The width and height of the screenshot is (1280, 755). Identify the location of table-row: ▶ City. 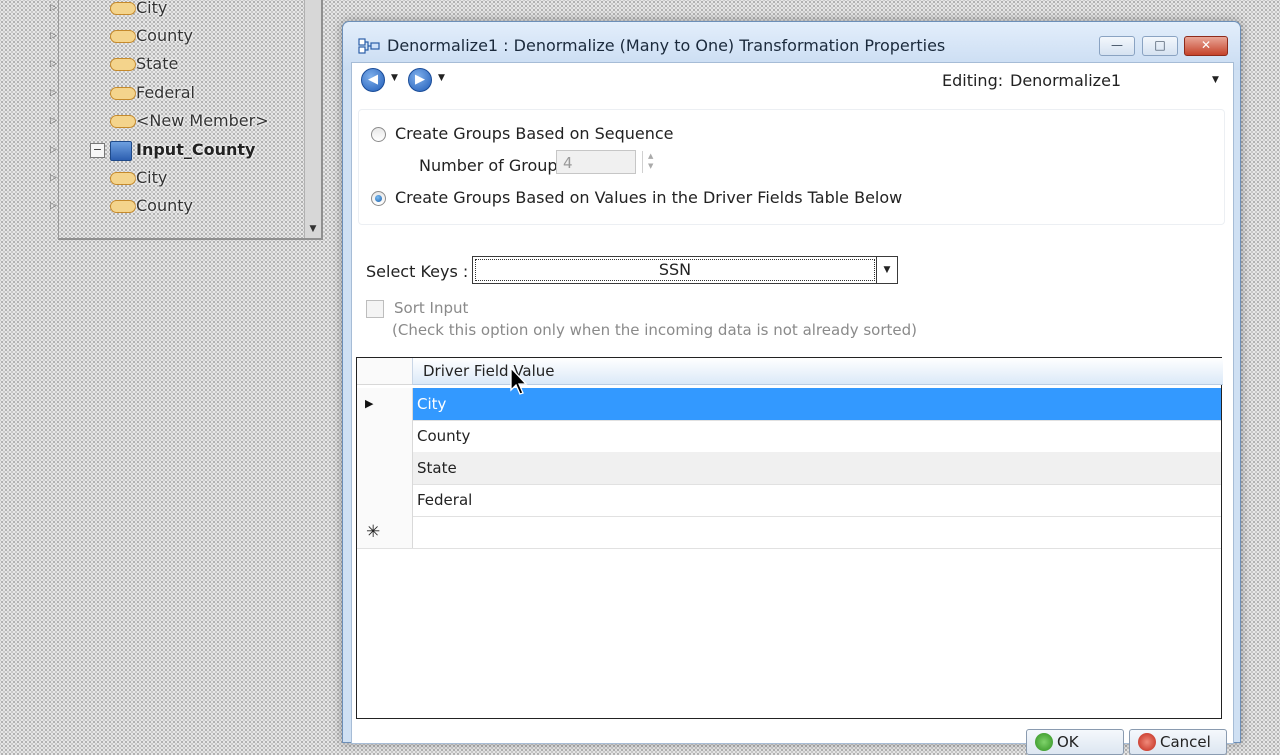
(789, 404).